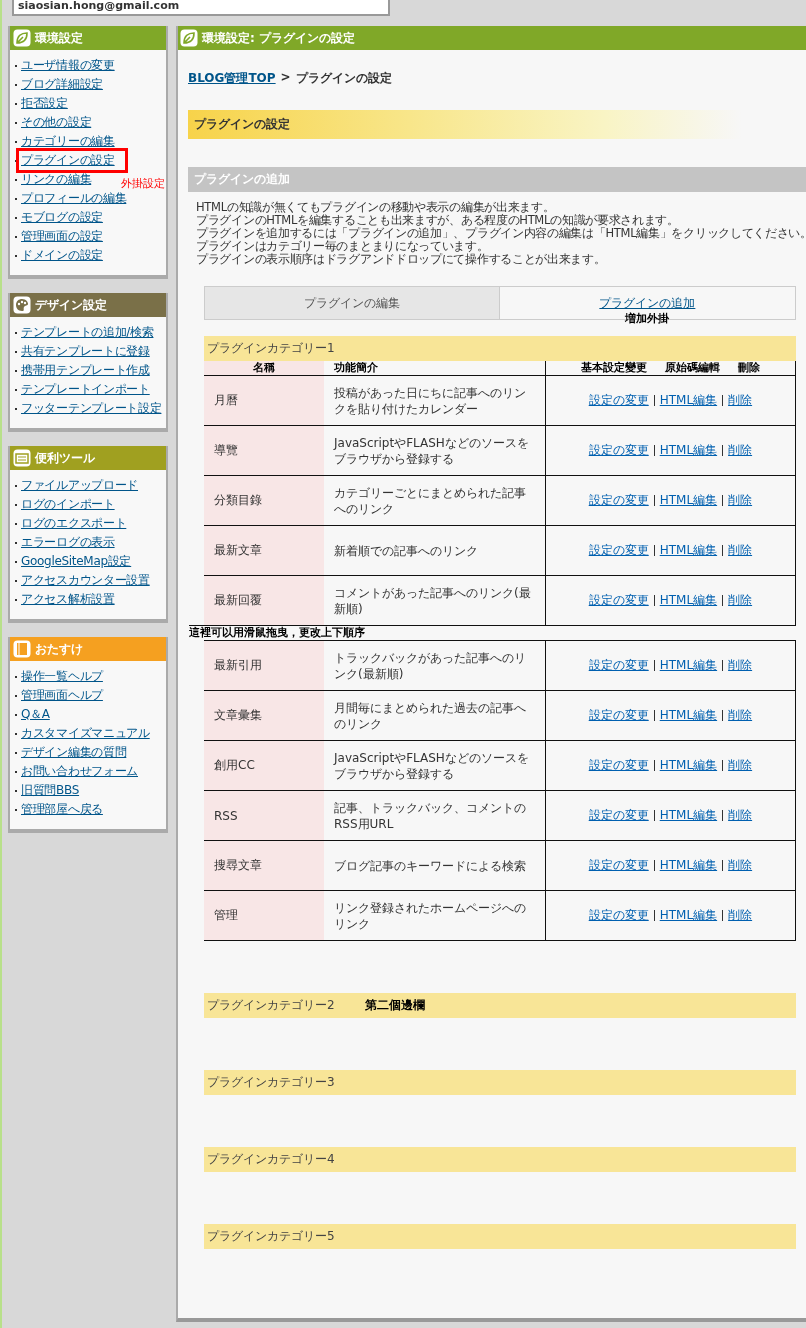 The width and height of the screenshot is (806, 1328). What do you see at coordinates (430, 916) in the screenshot?
I see `plugin-description-cell-text: リンク登録されたホームページへのリンク` at bounding box center [430, 916].